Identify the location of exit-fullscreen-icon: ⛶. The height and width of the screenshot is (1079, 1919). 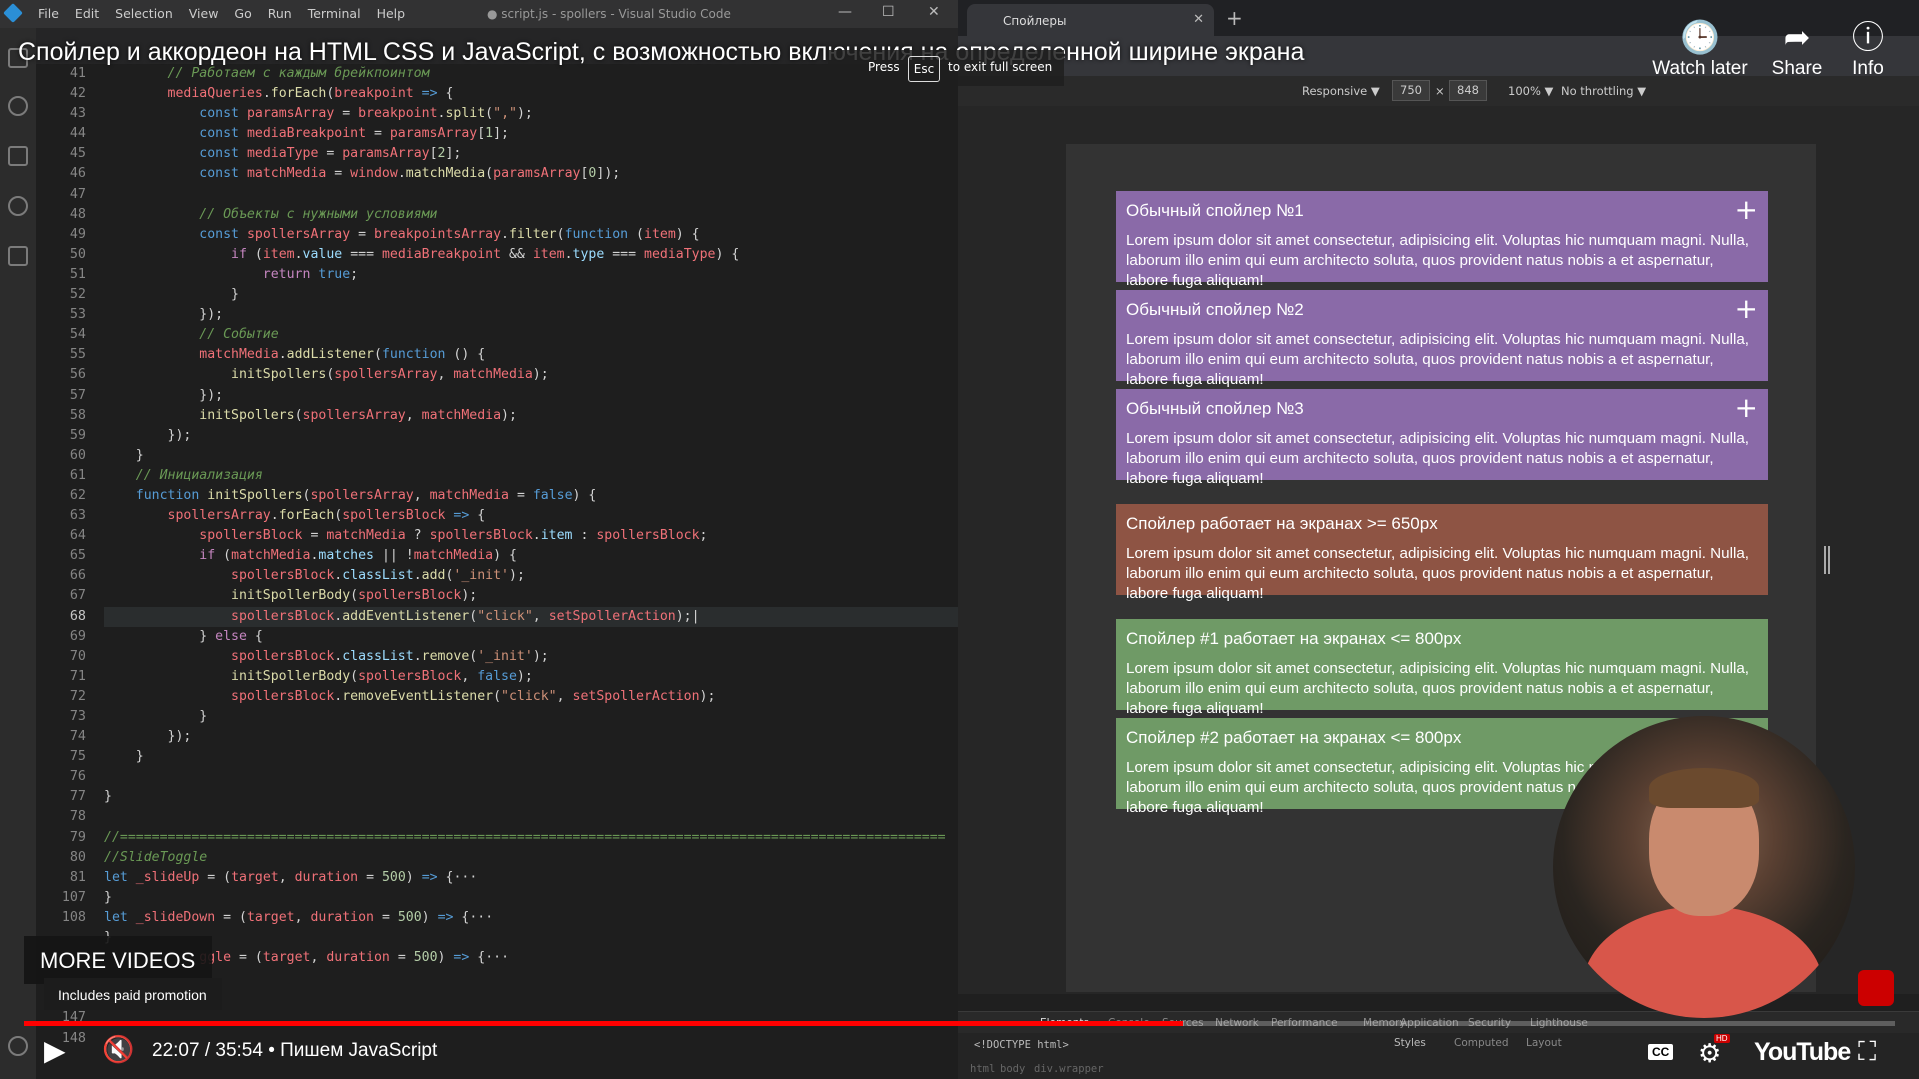
(1867, 1052).